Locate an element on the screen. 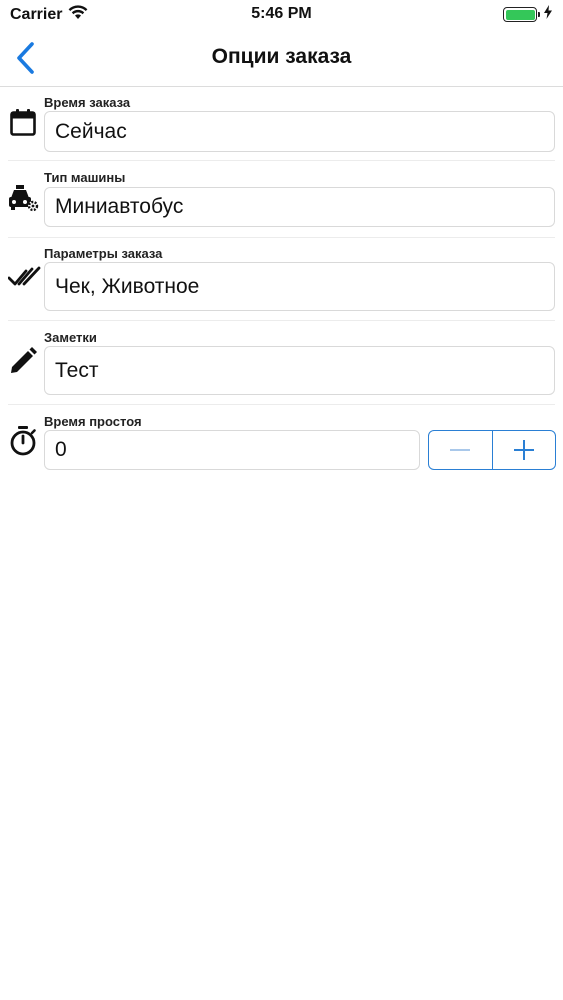 This screenshot has width=563, height=1000. calendar-icon is located at coordinates (23, 122).